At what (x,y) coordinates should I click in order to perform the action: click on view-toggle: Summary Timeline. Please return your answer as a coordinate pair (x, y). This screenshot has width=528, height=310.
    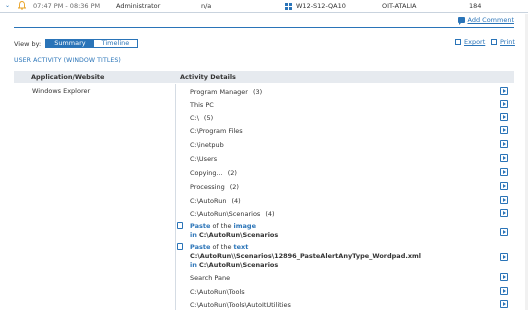
    Looking at the image, I should click on (92, 43).